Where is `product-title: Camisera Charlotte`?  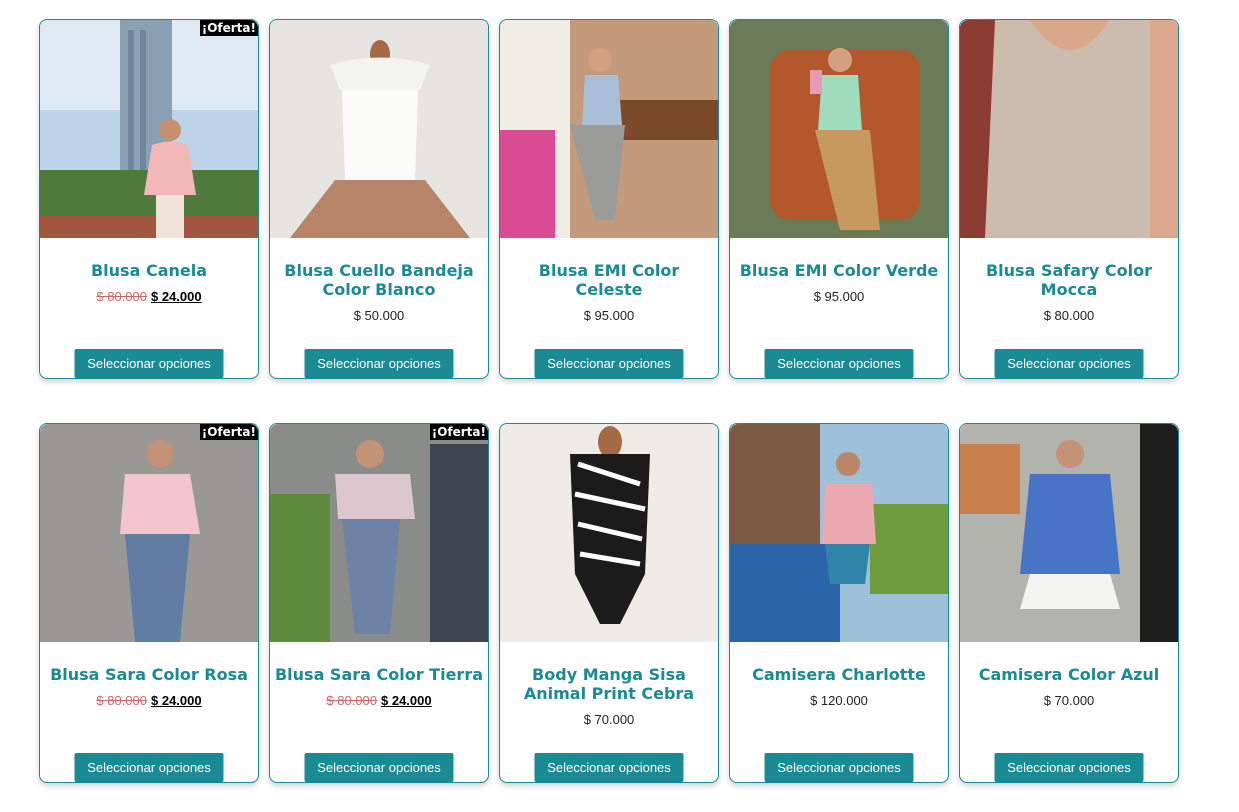 product-title: Camisera Charlotte is located at coordinates (839, 674).